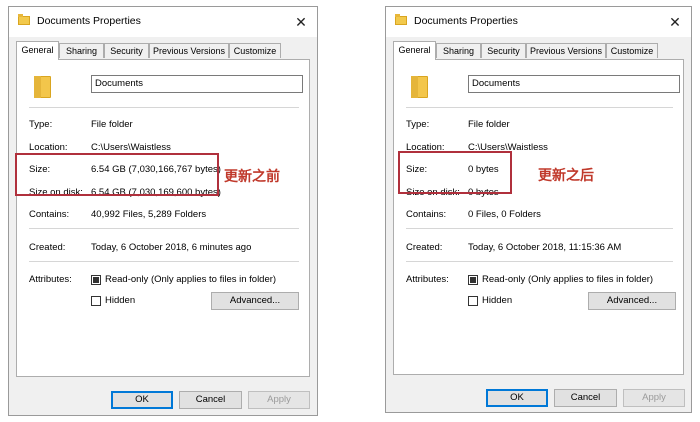 This screenshot has width=700, height=422. I want to click on created-value: Today, 6 October 2018, 11:15:36 AM, so click(545, 247).